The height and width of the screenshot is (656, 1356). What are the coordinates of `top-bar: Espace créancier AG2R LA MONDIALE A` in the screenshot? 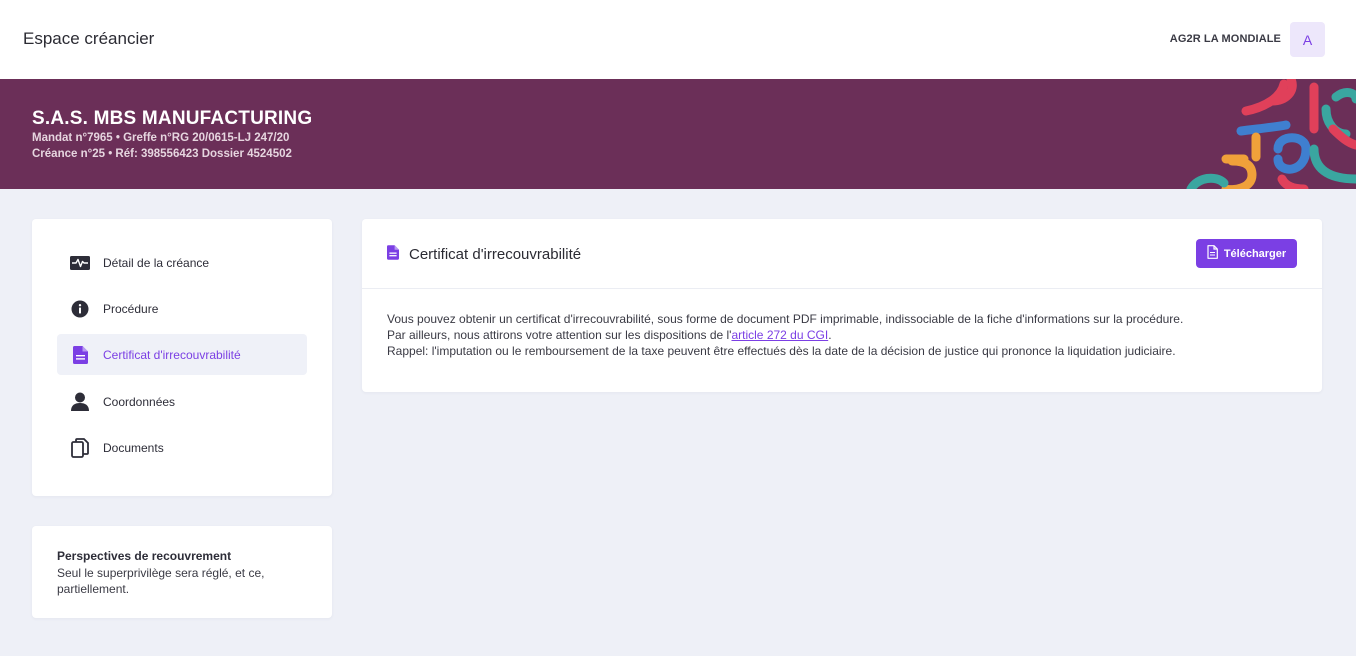 It's located at (678, 39).